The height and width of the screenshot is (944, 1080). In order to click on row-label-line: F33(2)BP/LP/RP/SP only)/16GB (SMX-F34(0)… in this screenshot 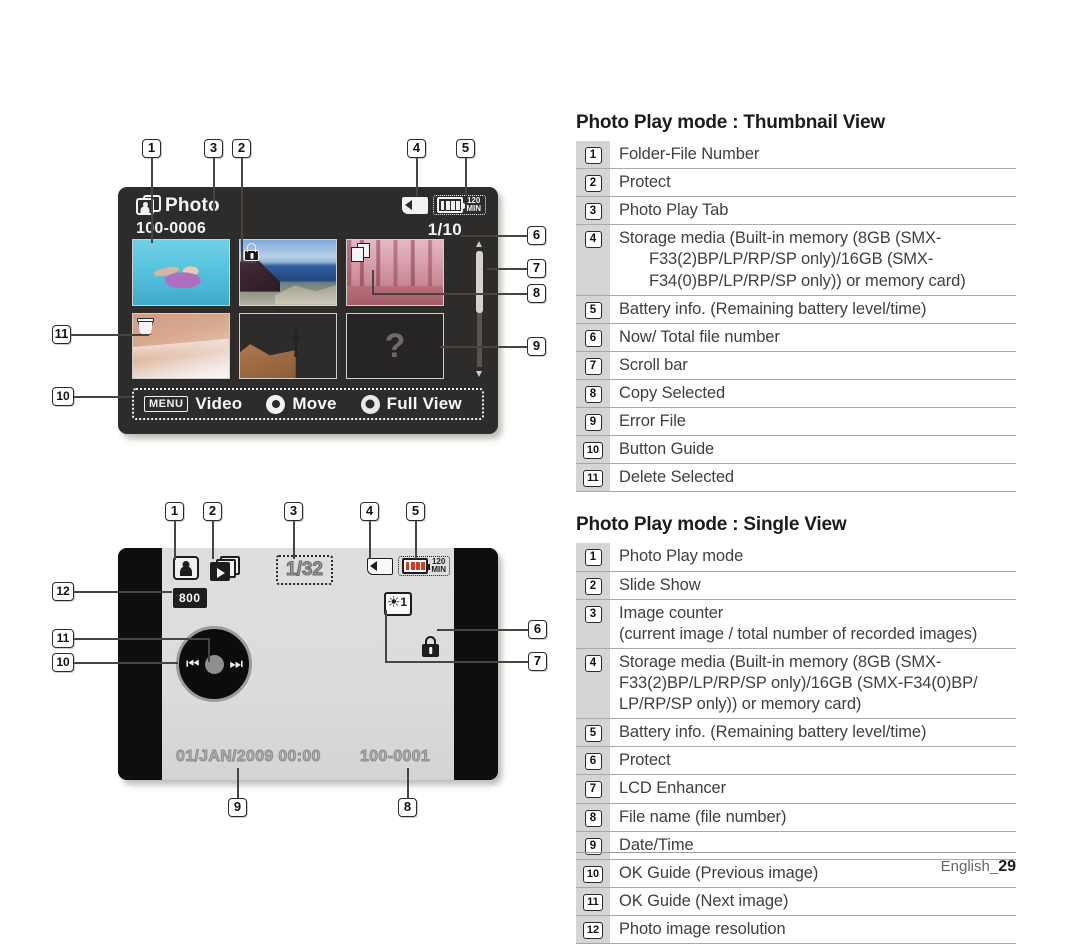, I will do `click(798, 682)`.